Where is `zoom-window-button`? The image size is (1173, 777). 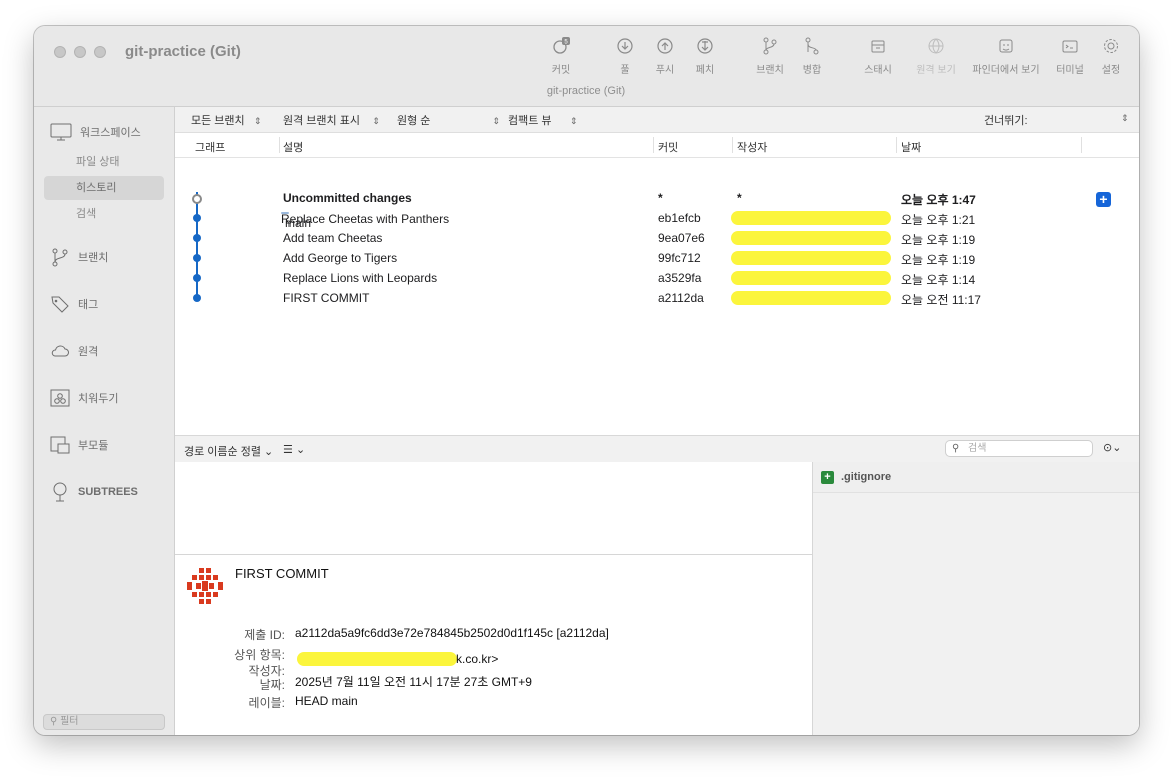 zoom-window-button is located at coordinates (100, 52).